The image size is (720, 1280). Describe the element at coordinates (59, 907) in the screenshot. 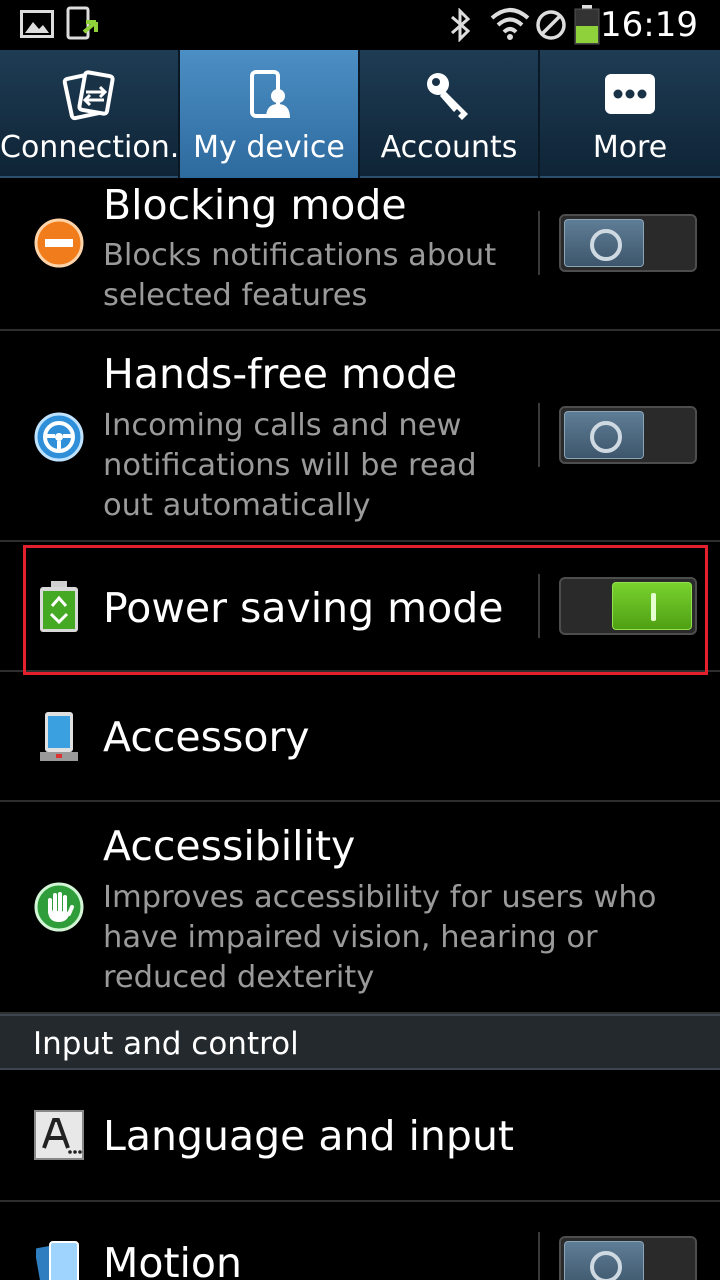

I see `hand-icon` at that location.